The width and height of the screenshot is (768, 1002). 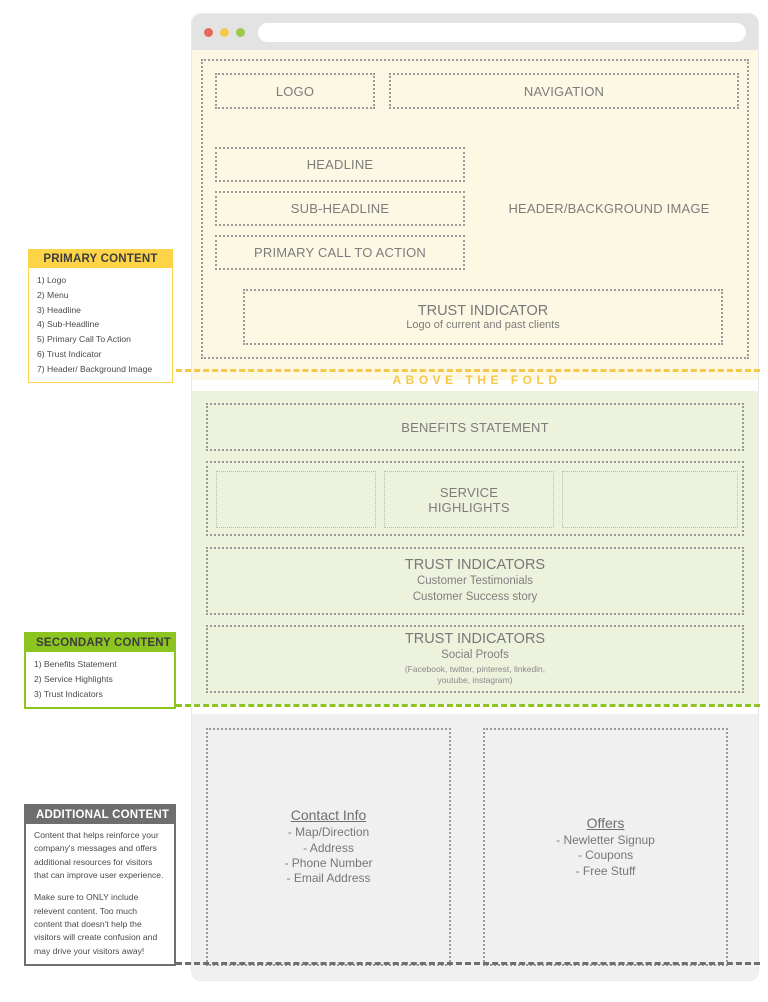 I want to click on service-highlights-line2: HIGHLIGHTS, so click(x=469, y=507).